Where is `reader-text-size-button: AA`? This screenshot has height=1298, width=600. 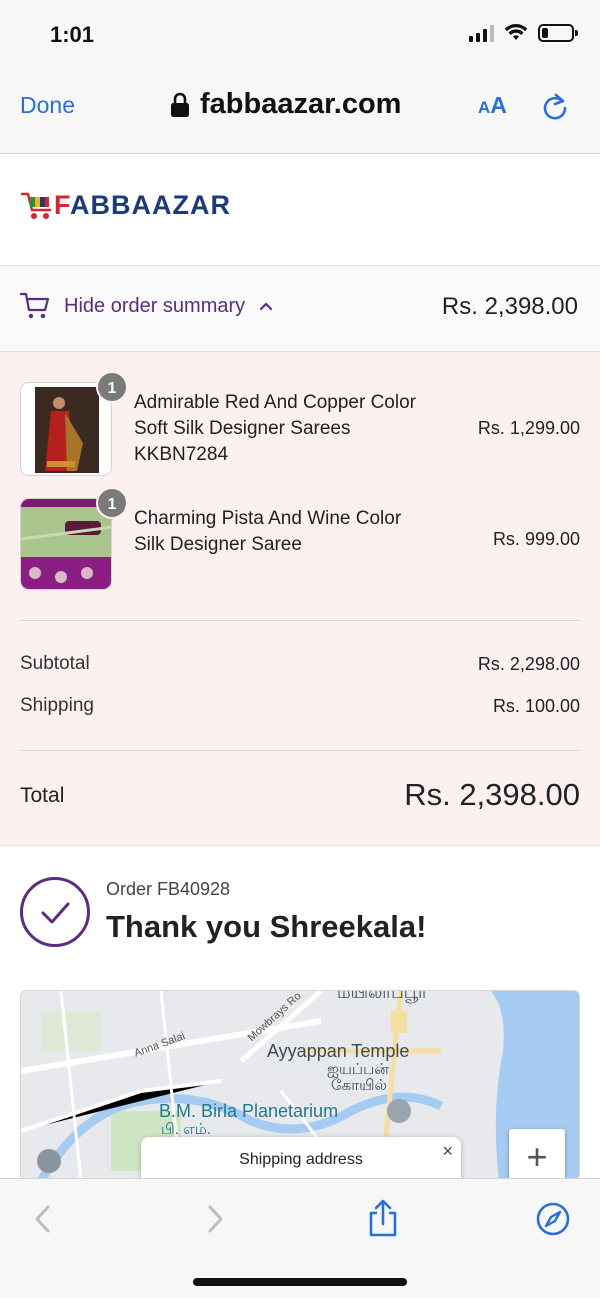 reader-text-size-button: AA is located at coordinates (492, 105).